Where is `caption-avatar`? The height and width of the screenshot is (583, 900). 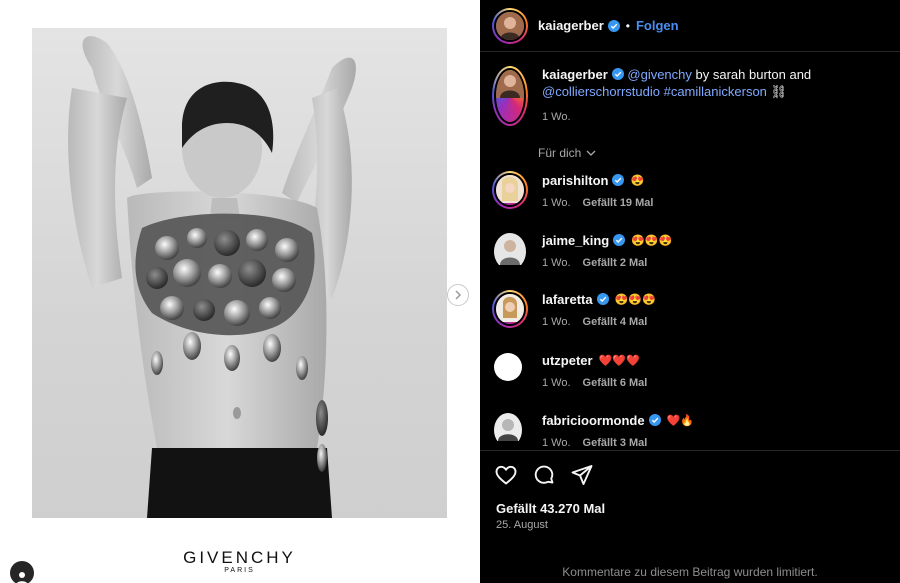 caption-avatar is located at coordinates (510, 96).